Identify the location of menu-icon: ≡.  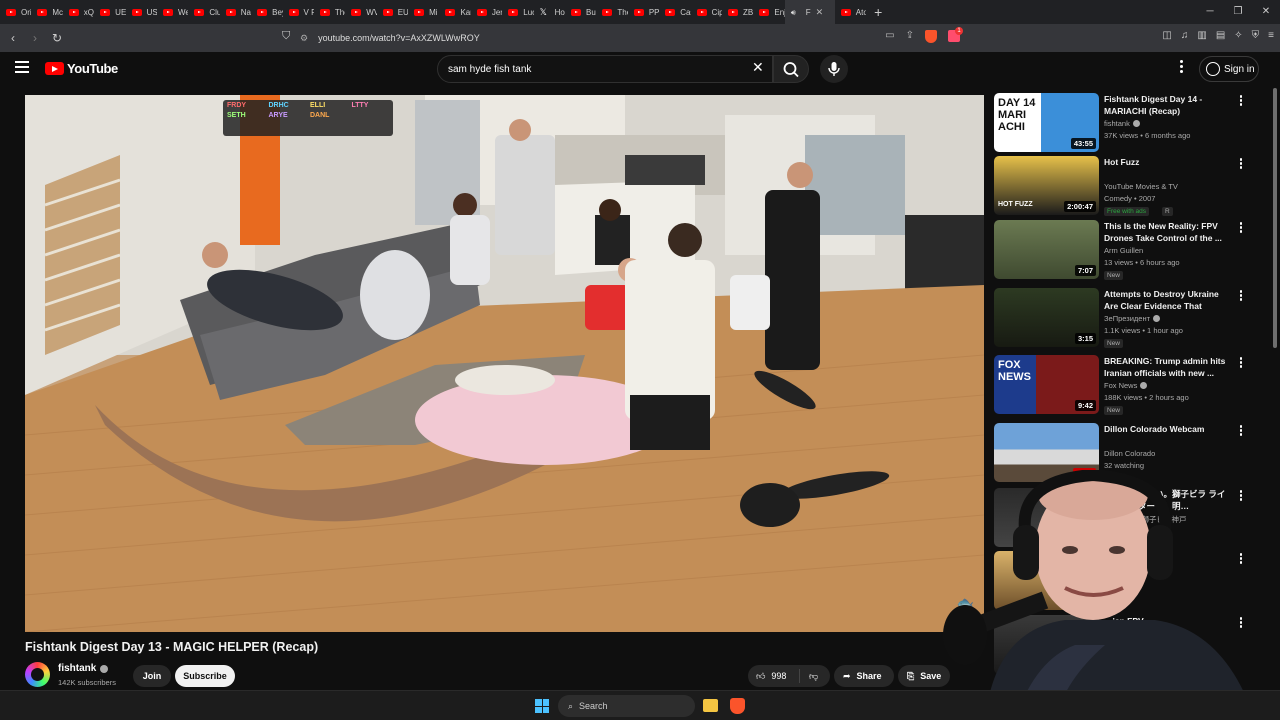
(1271, 35).